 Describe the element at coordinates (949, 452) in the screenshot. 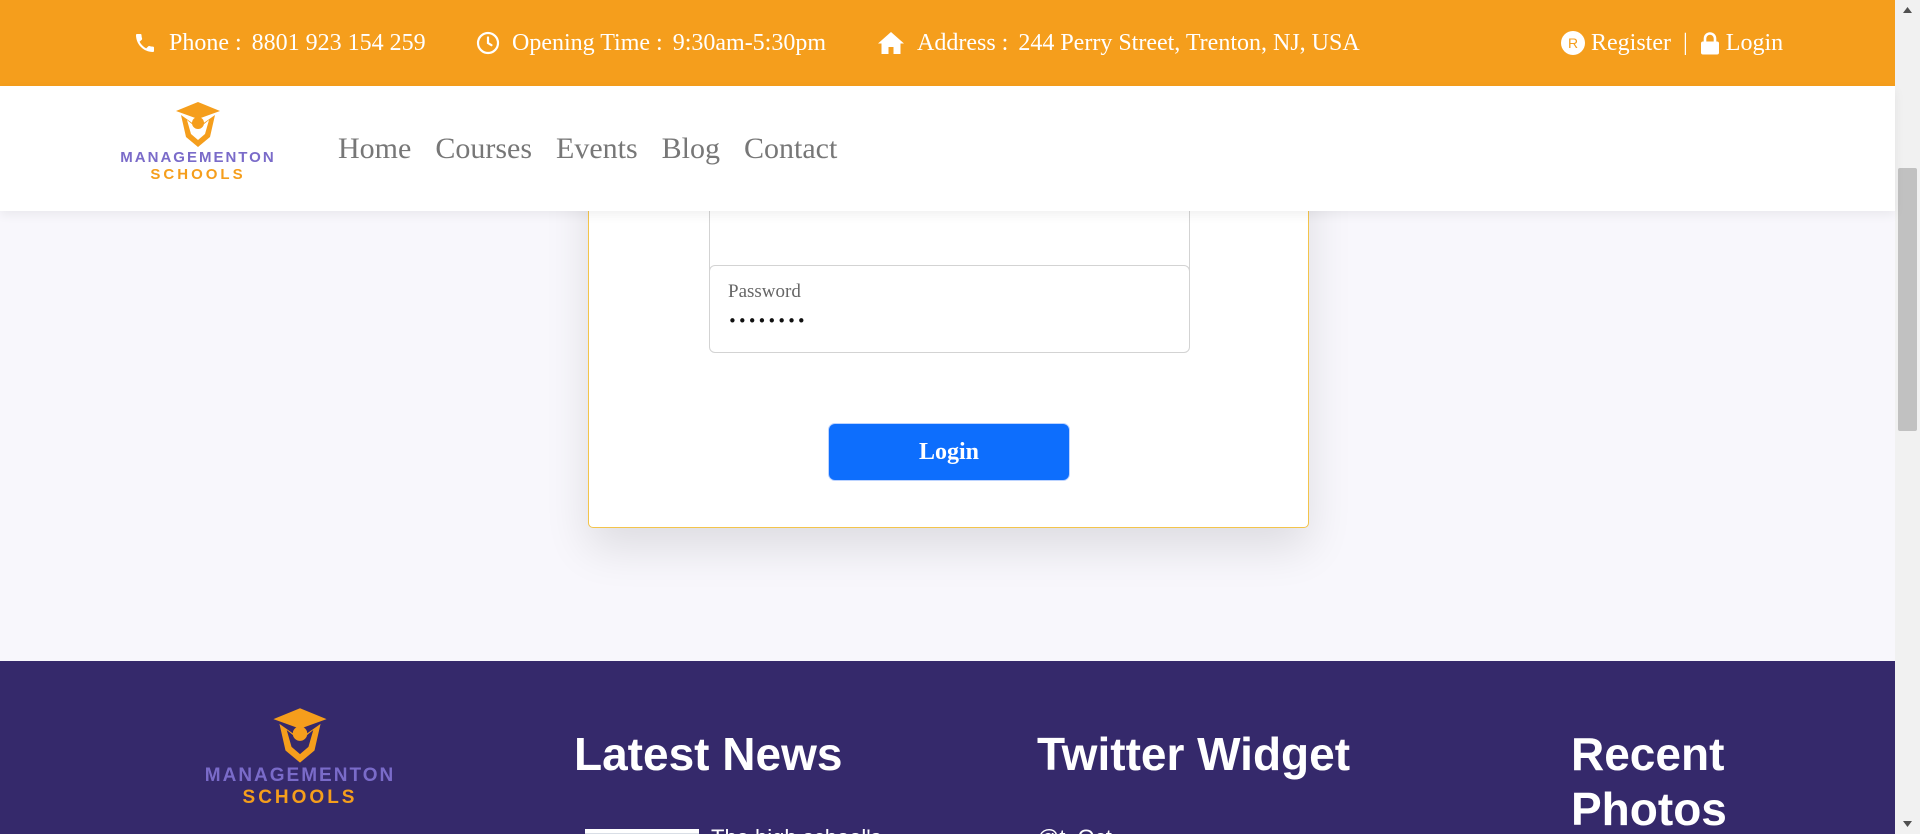

I see `login-submit-button: Login` at that location.